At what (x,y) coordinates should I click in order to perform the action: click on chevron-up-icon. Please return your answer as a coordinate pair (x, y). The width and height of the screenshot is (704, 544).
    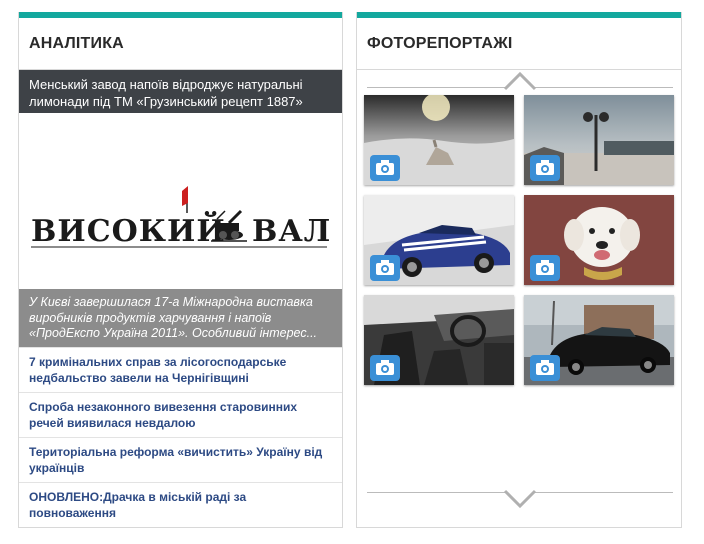
    Looking at the image, I should click on (520, 81).